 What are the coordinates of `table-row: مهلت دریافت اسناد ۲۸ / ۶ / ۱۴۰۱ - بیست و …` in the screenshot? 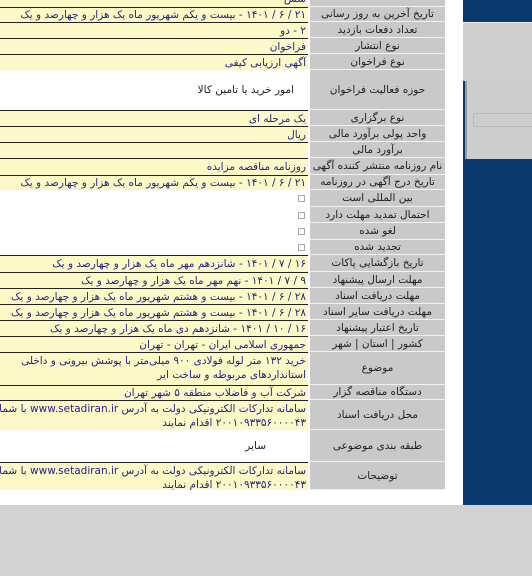 It's located at (222, 296).